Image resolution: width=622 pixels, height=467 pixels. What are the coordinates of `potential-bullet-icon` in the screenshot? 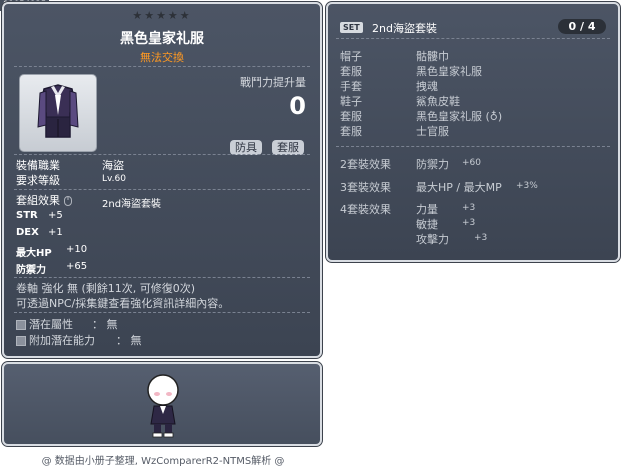 It's located at (21, 325).